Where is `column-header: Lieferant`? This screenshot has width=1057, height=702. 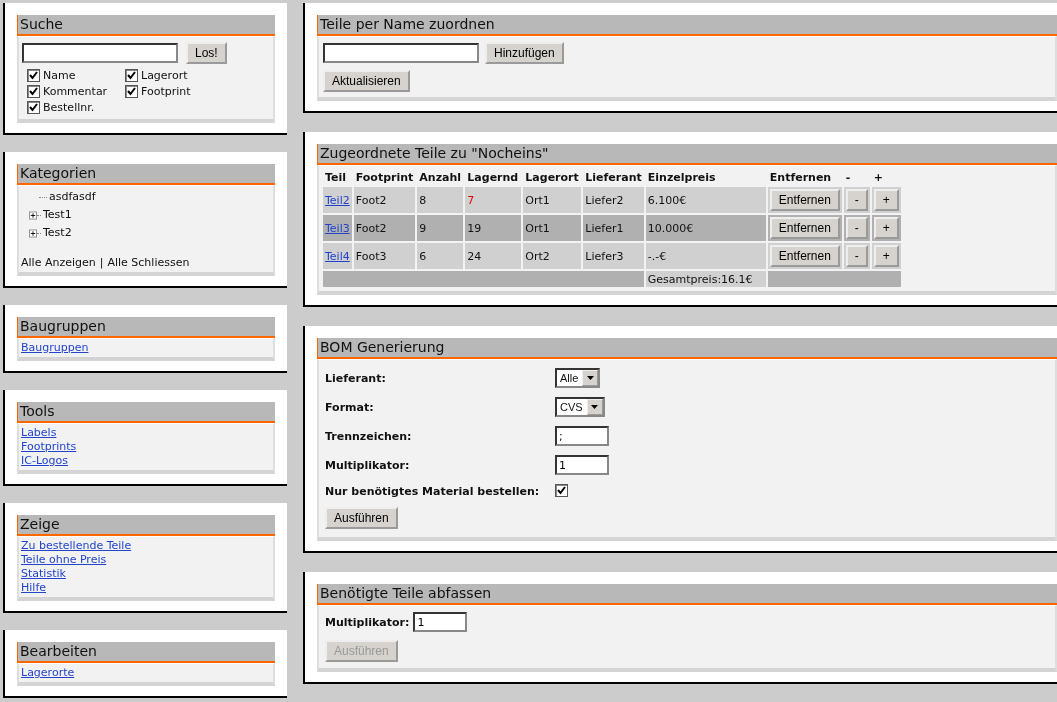
column-header: Lieferant is located at coordinates (613, 177).